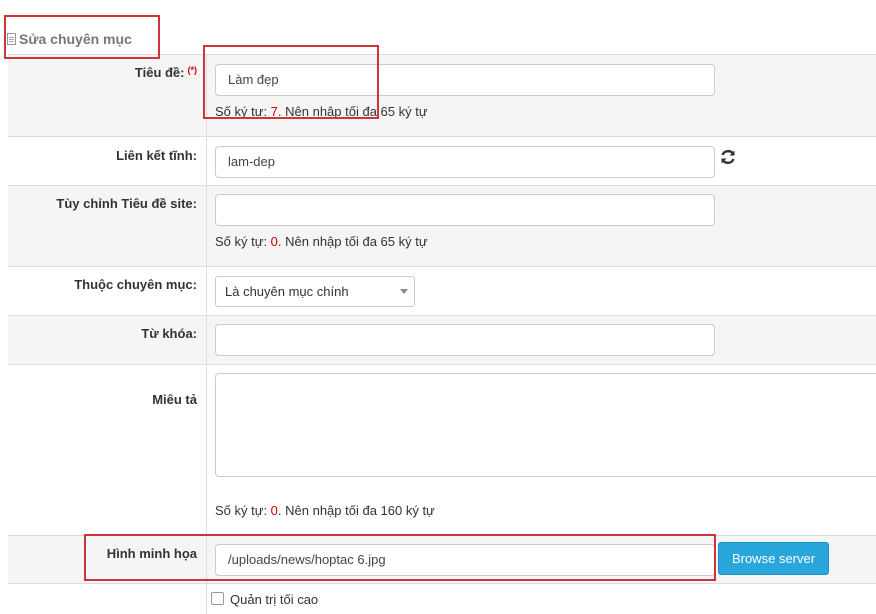 This screenshot has height=614, width=876. I want to click on title-label: Tiêu đề:, so click(159, 72).